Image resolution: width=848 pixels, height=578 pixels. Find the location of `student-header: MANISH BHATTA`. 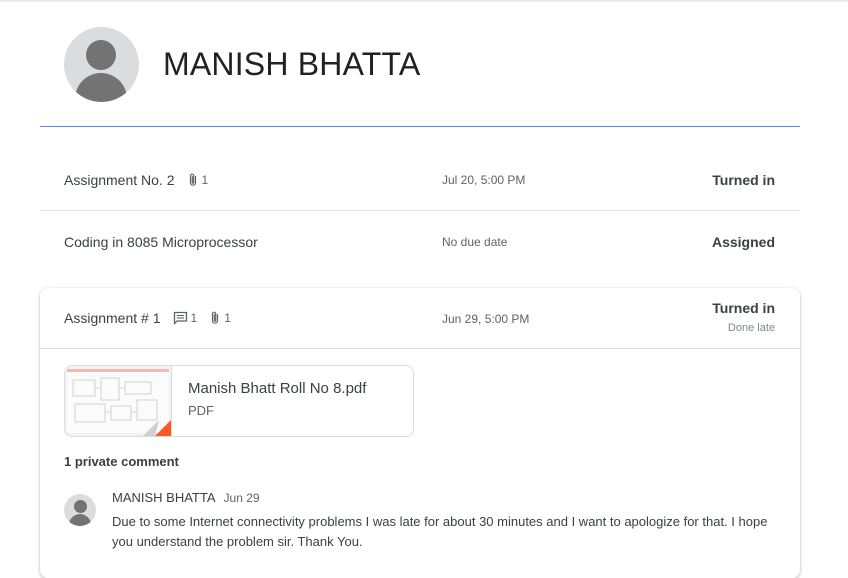

student-header: MANISH BHATTA is located at coordinates (242, 64).